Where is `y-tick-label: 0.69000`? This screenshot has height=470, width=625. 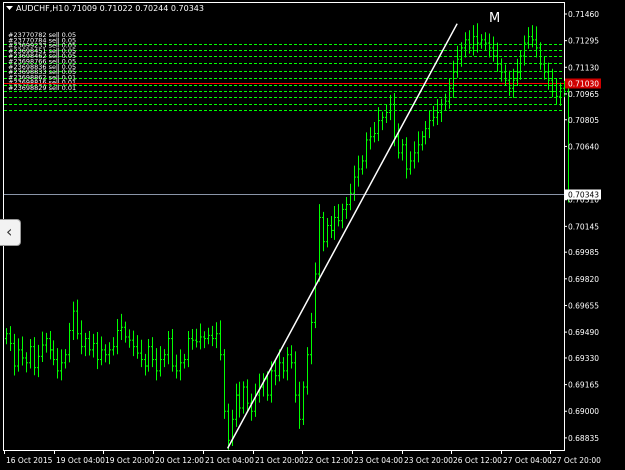 y-tick-label: 0.69000 is located at coordinates (583, 411).